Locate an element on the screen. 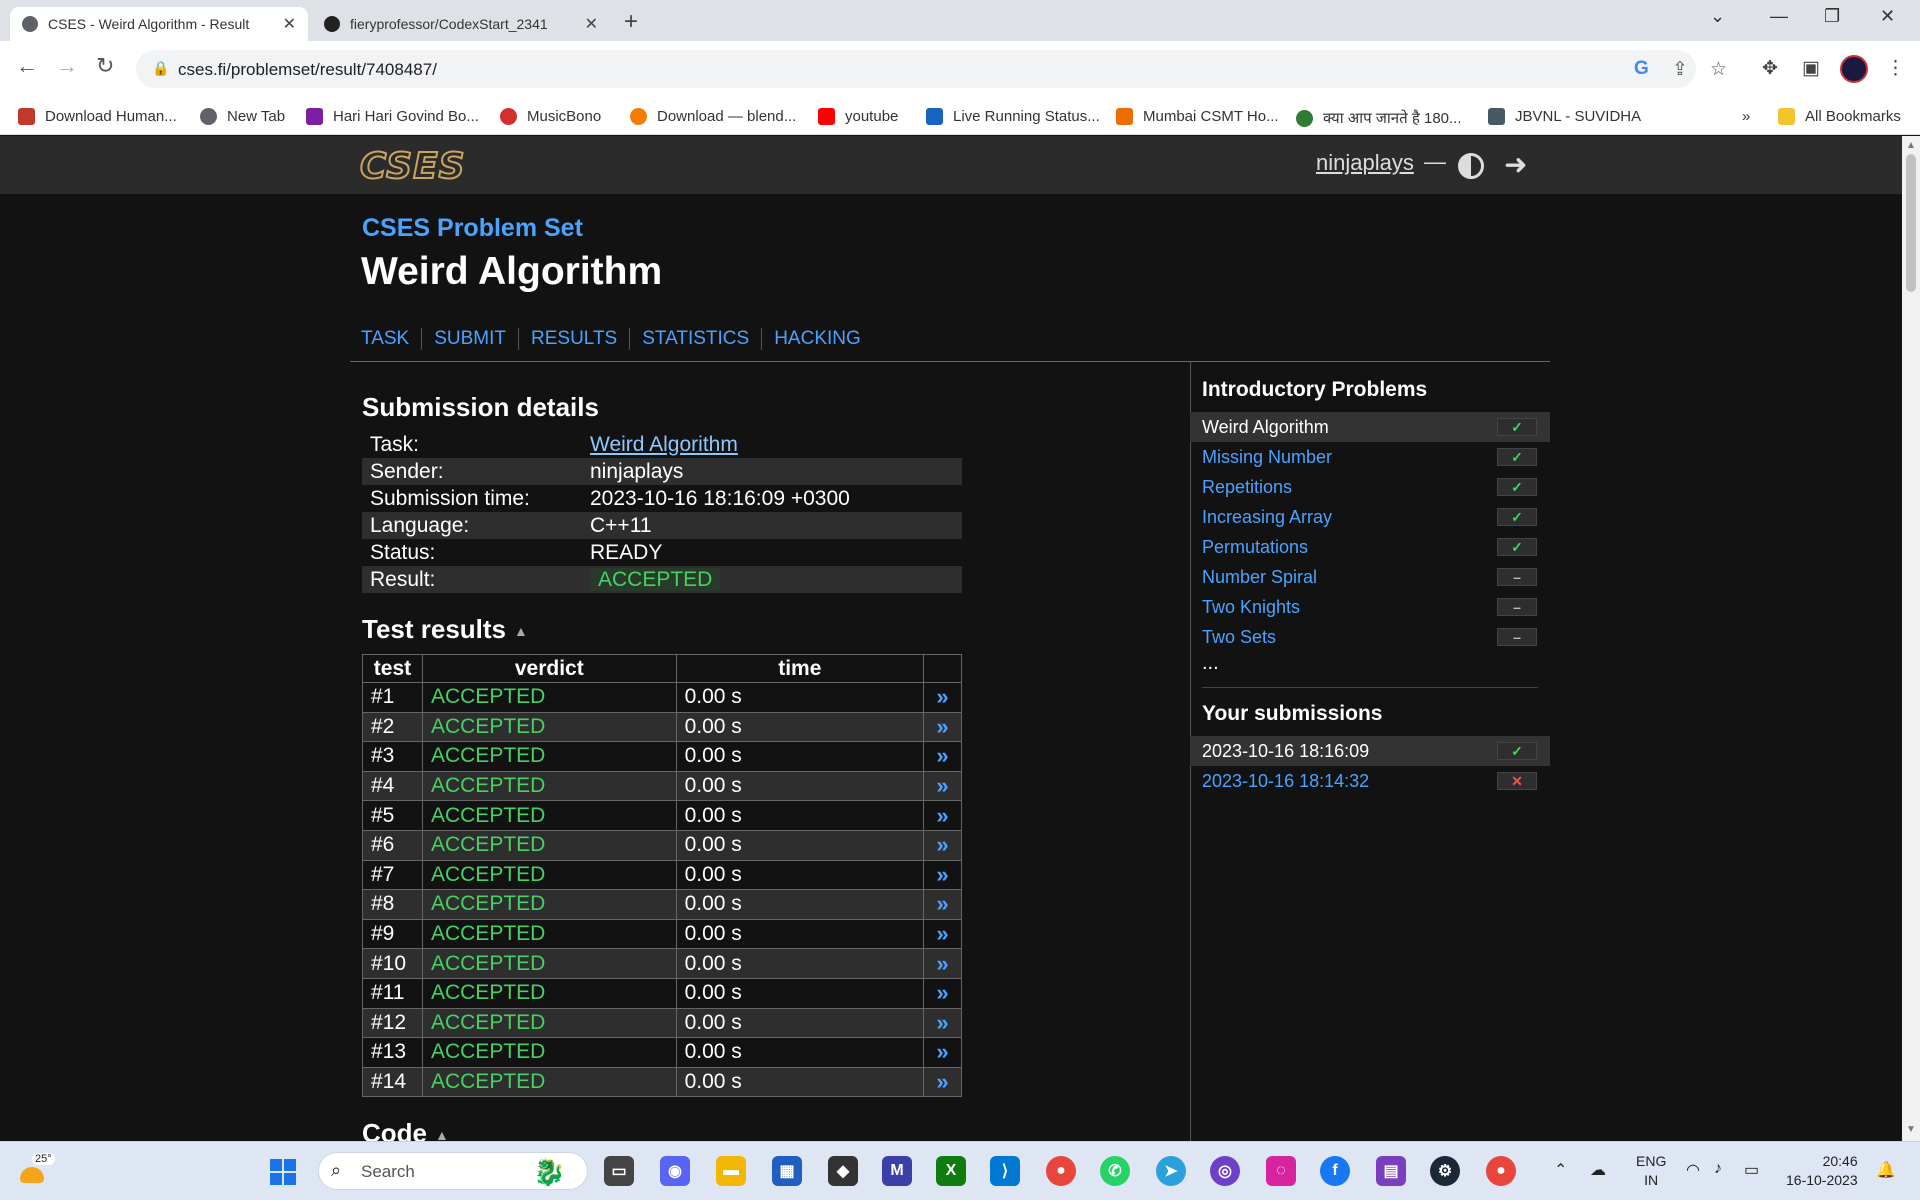  bookmarks-overflow-icon: » is located at coordinates (1746, 116).